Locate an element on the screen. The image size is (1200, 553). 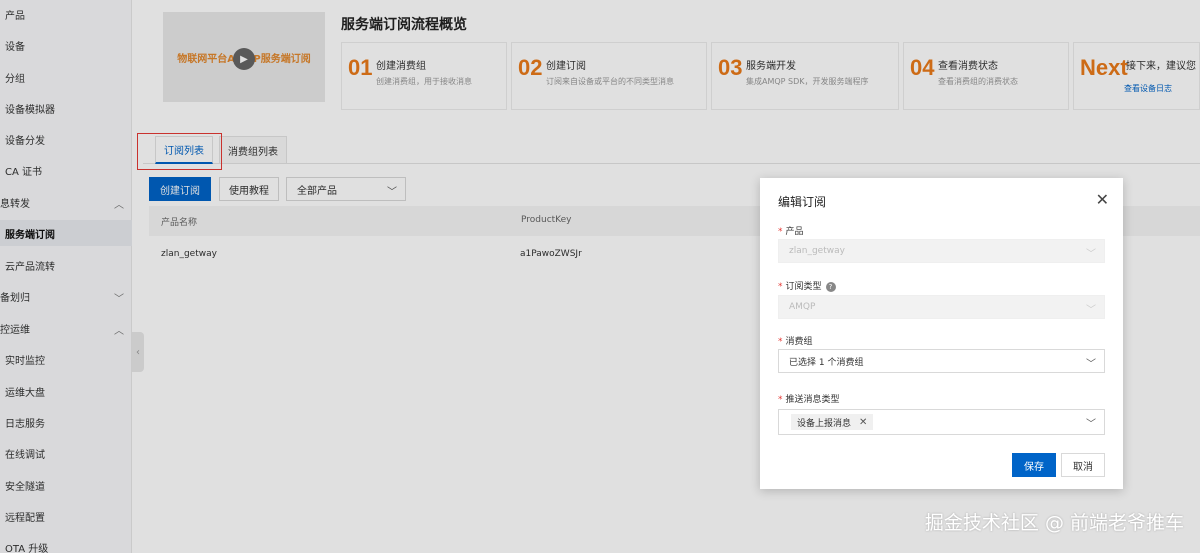
consumer-group-select: 已选择 1 个消费组 ﹀ is located at coordinates (941, 361).